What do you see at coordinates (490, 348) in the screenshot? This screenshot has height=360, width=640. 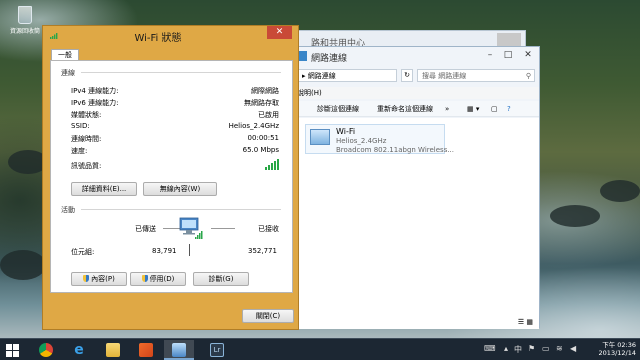 I see `keyboard-icon: ⌨` at bounding box center [490, 348].